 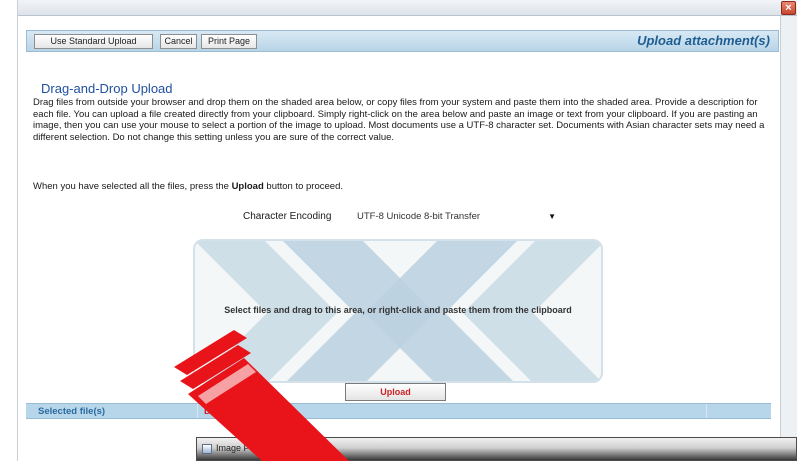 What do you see at coordinates (407, 8) in the screenshot?
I see `window-title-bar: ×` at bounding box center [407, 8].